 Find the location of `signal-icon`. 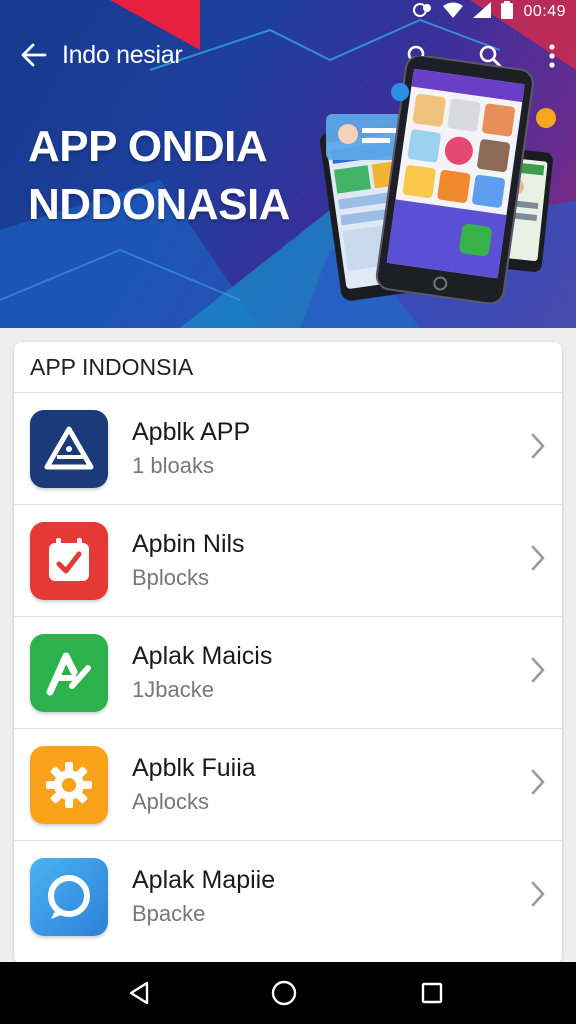

signal-icon is located at coordinates (482, 12).